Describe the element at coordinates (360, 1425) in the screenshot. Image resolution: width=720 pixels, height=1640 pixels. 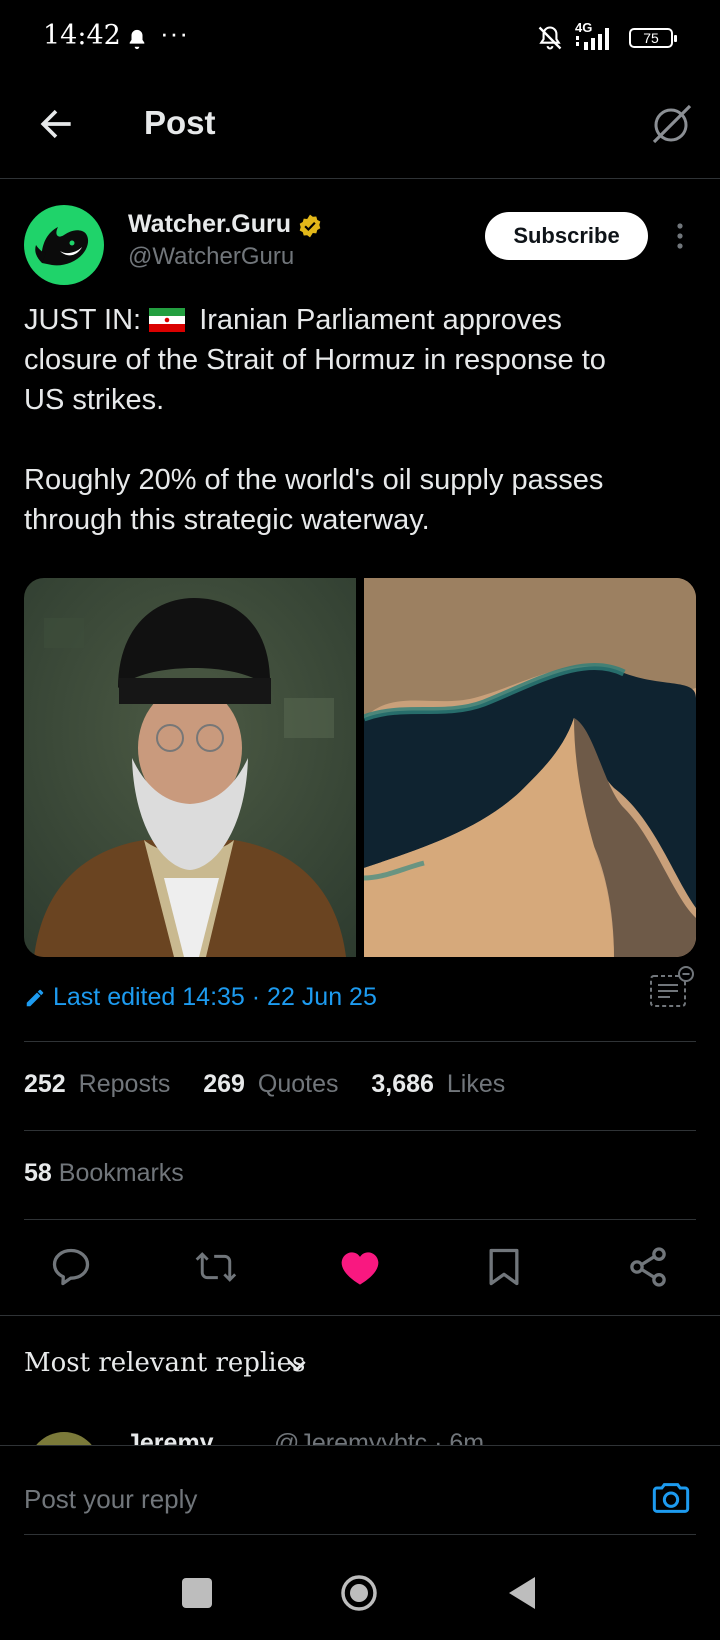
I see `reply-preview: Jeremy @Jeremyybtc · 6m` at that location.